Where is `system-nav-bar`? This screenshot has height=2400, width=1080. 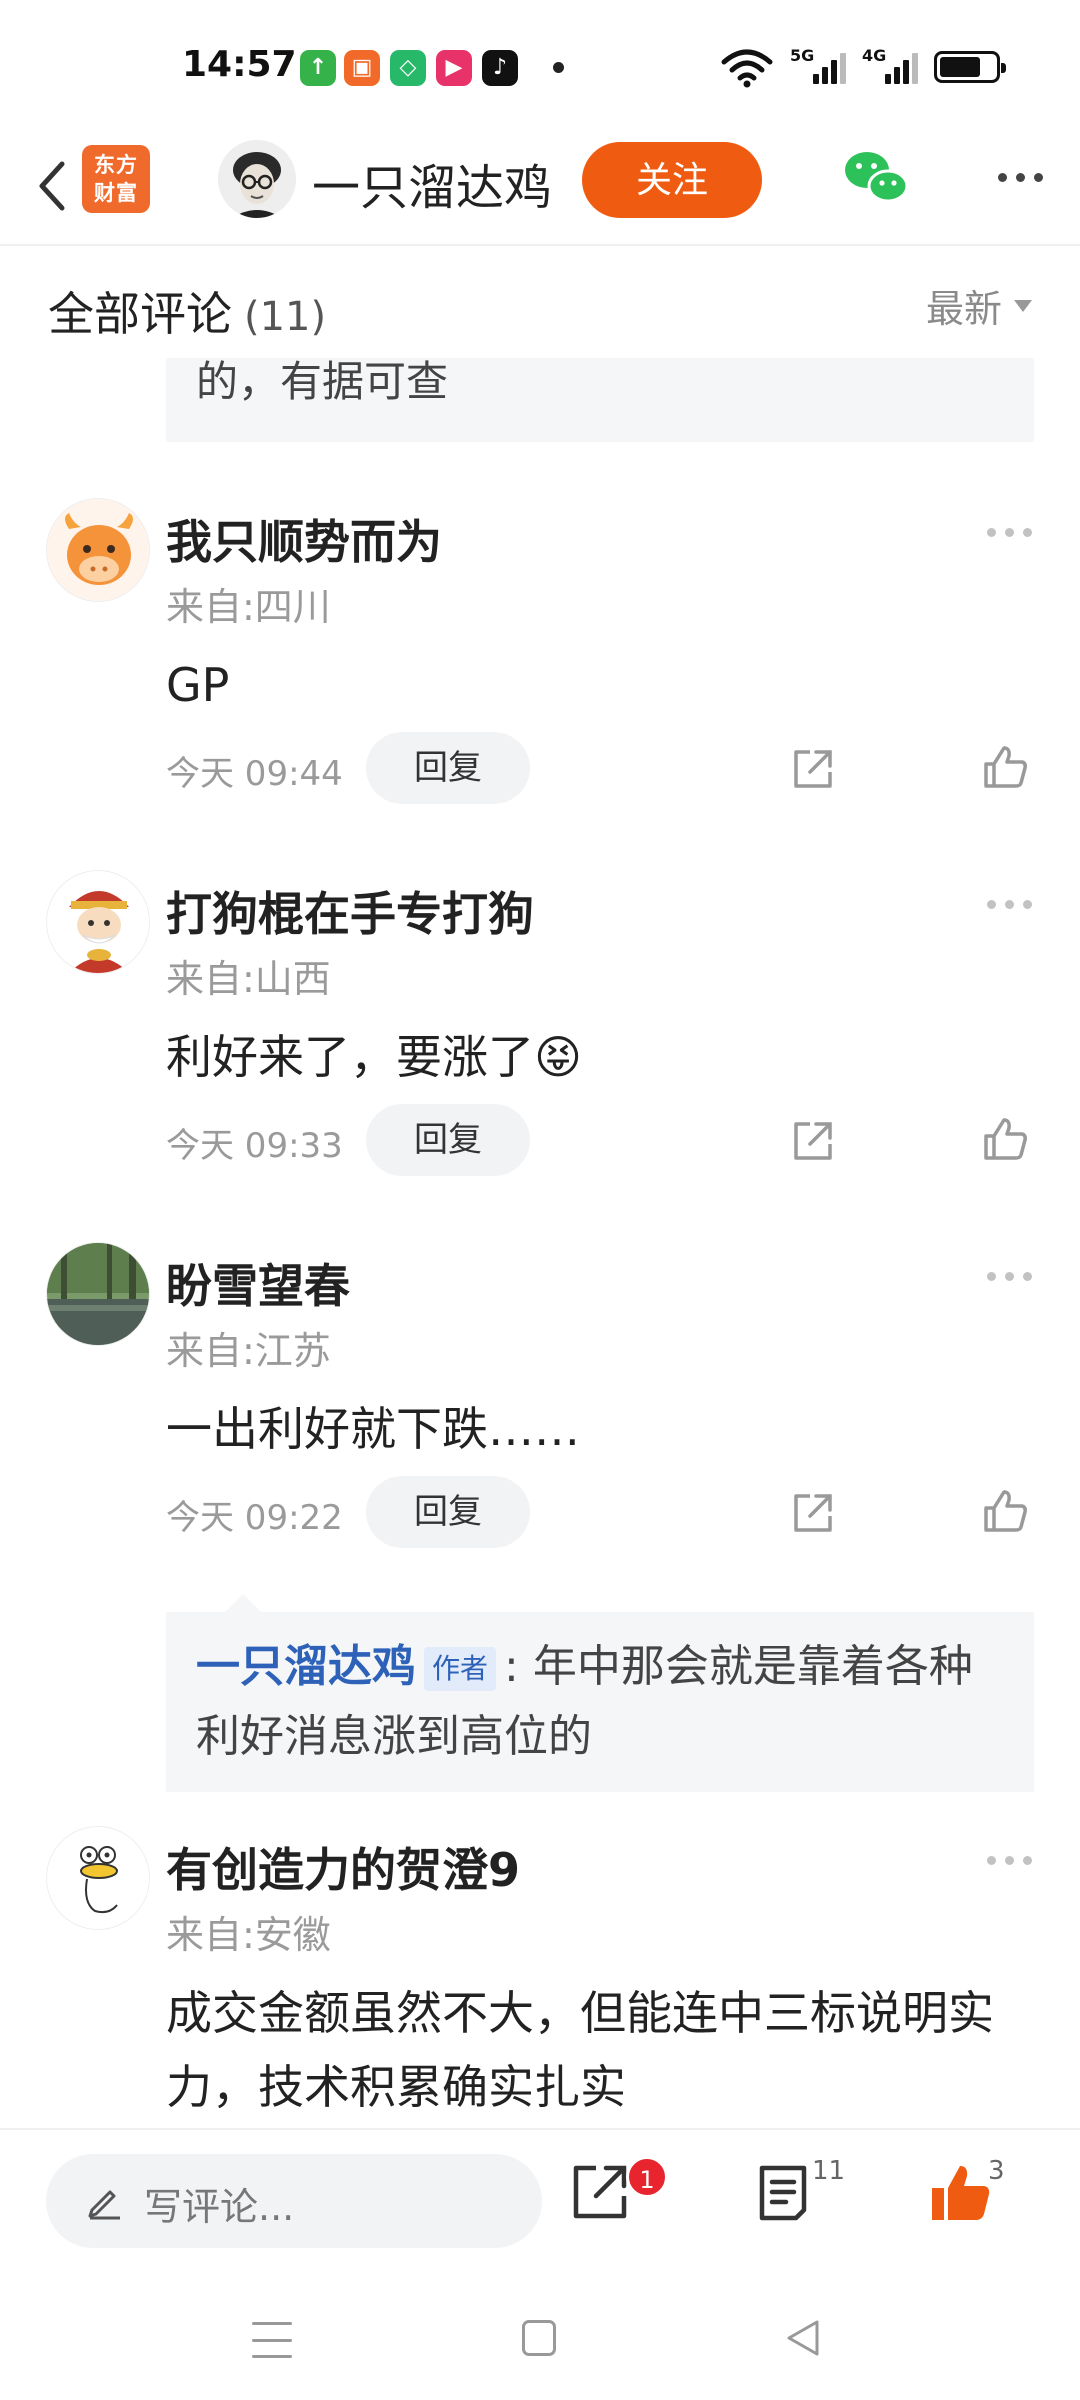 system-nav-bar is located at coordinates (540, 2339).